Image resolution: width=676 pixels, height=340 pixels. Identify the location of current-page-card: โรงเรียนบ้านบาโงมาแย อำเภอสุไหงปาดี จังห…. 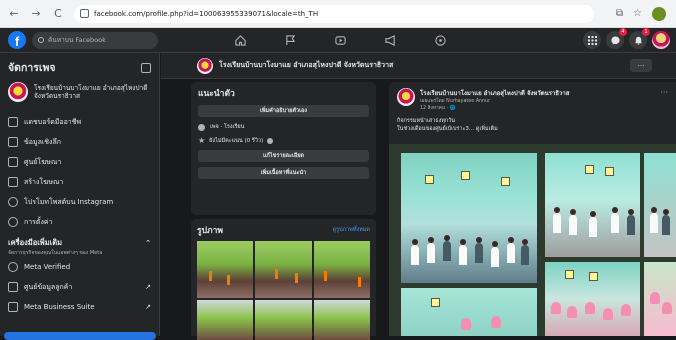
(79, 92).